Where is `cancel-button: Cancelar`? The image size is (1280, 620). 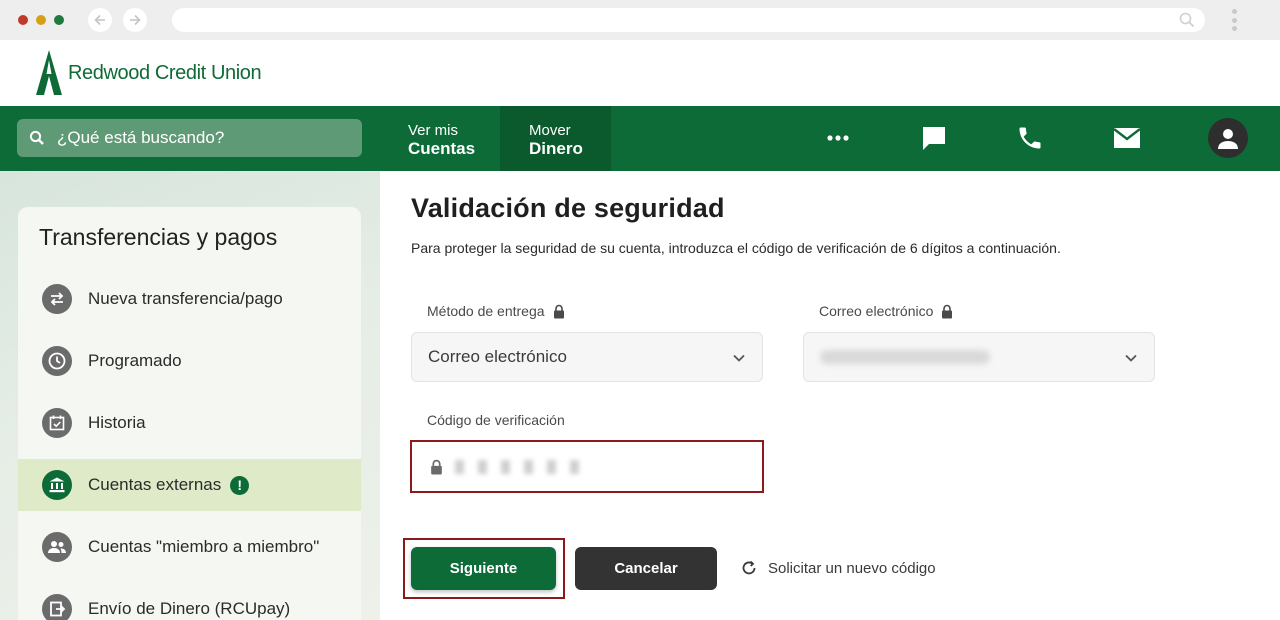
cancel-button: Cancelar is located at coordinates (646, 568).